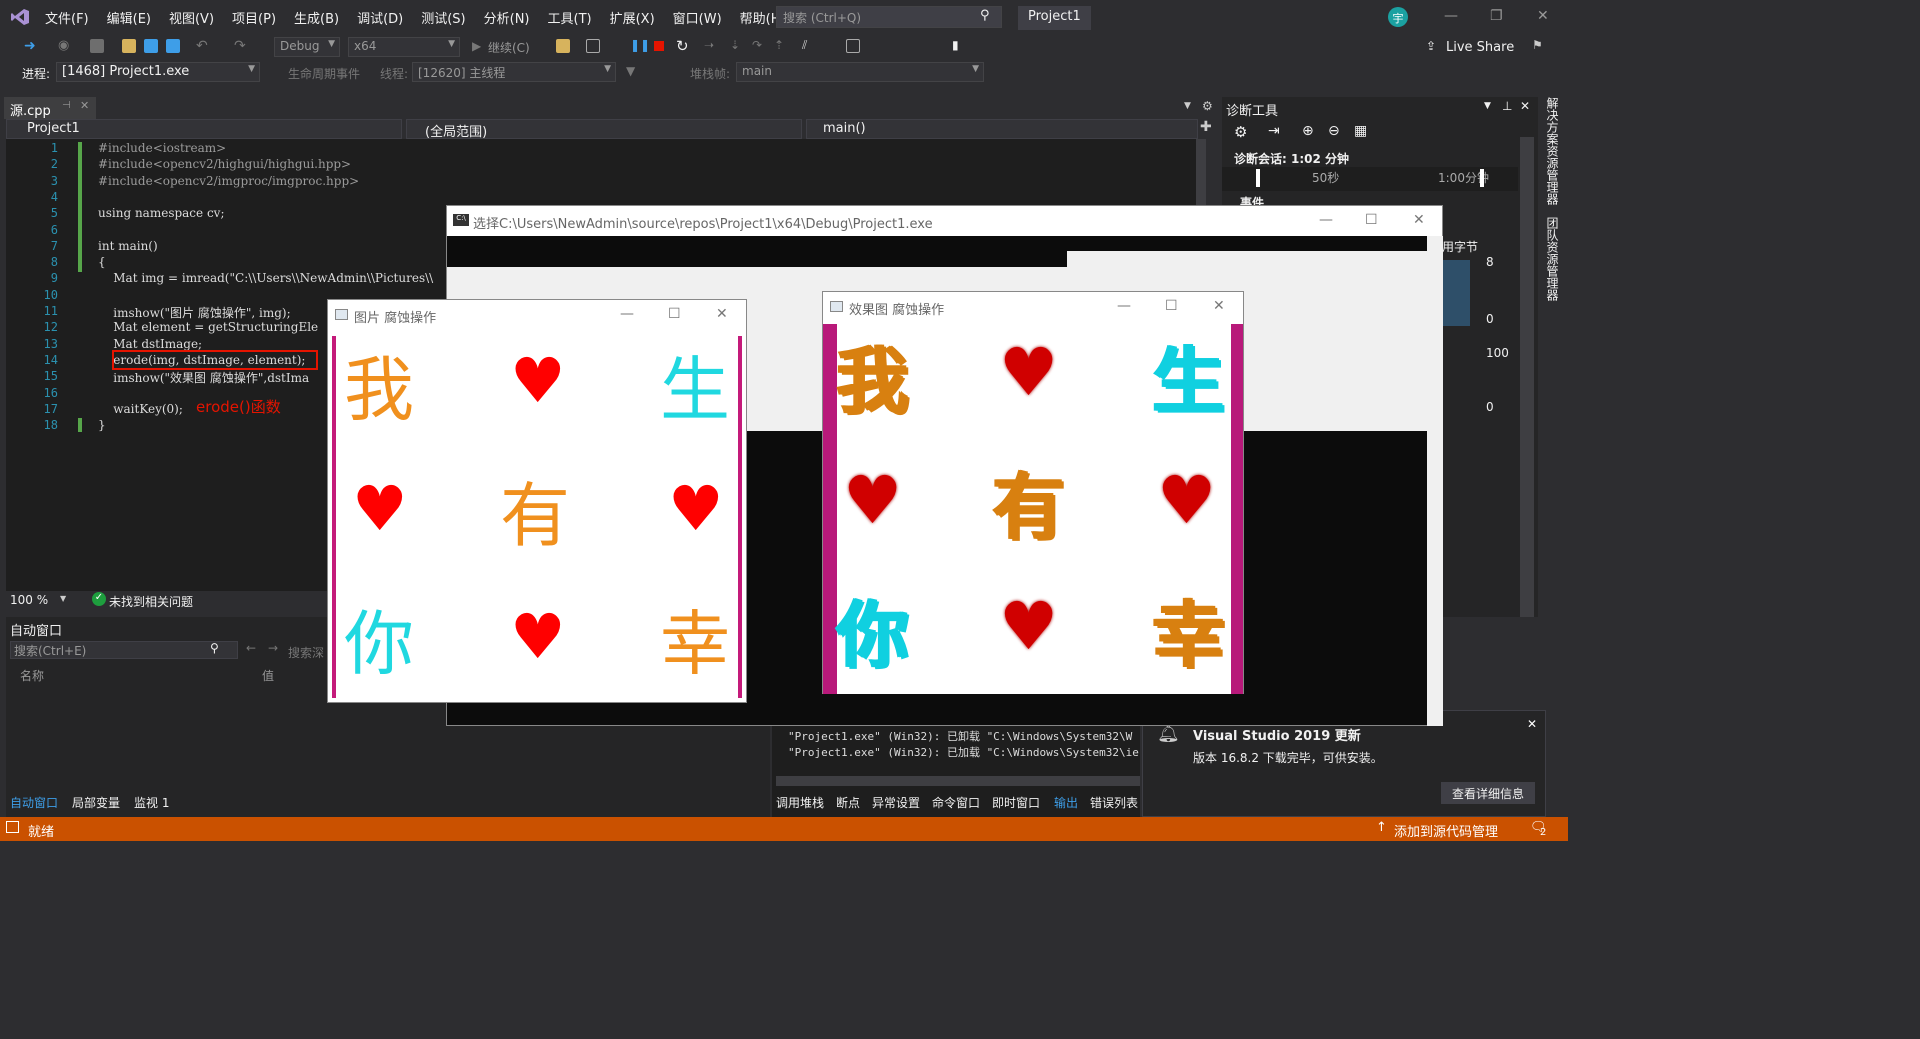  What do you see at coordinates (889, 17) in the screenshot?
I see `search-input: 搜索 (Ctrl+Q)` at bounding box center [889, 17].